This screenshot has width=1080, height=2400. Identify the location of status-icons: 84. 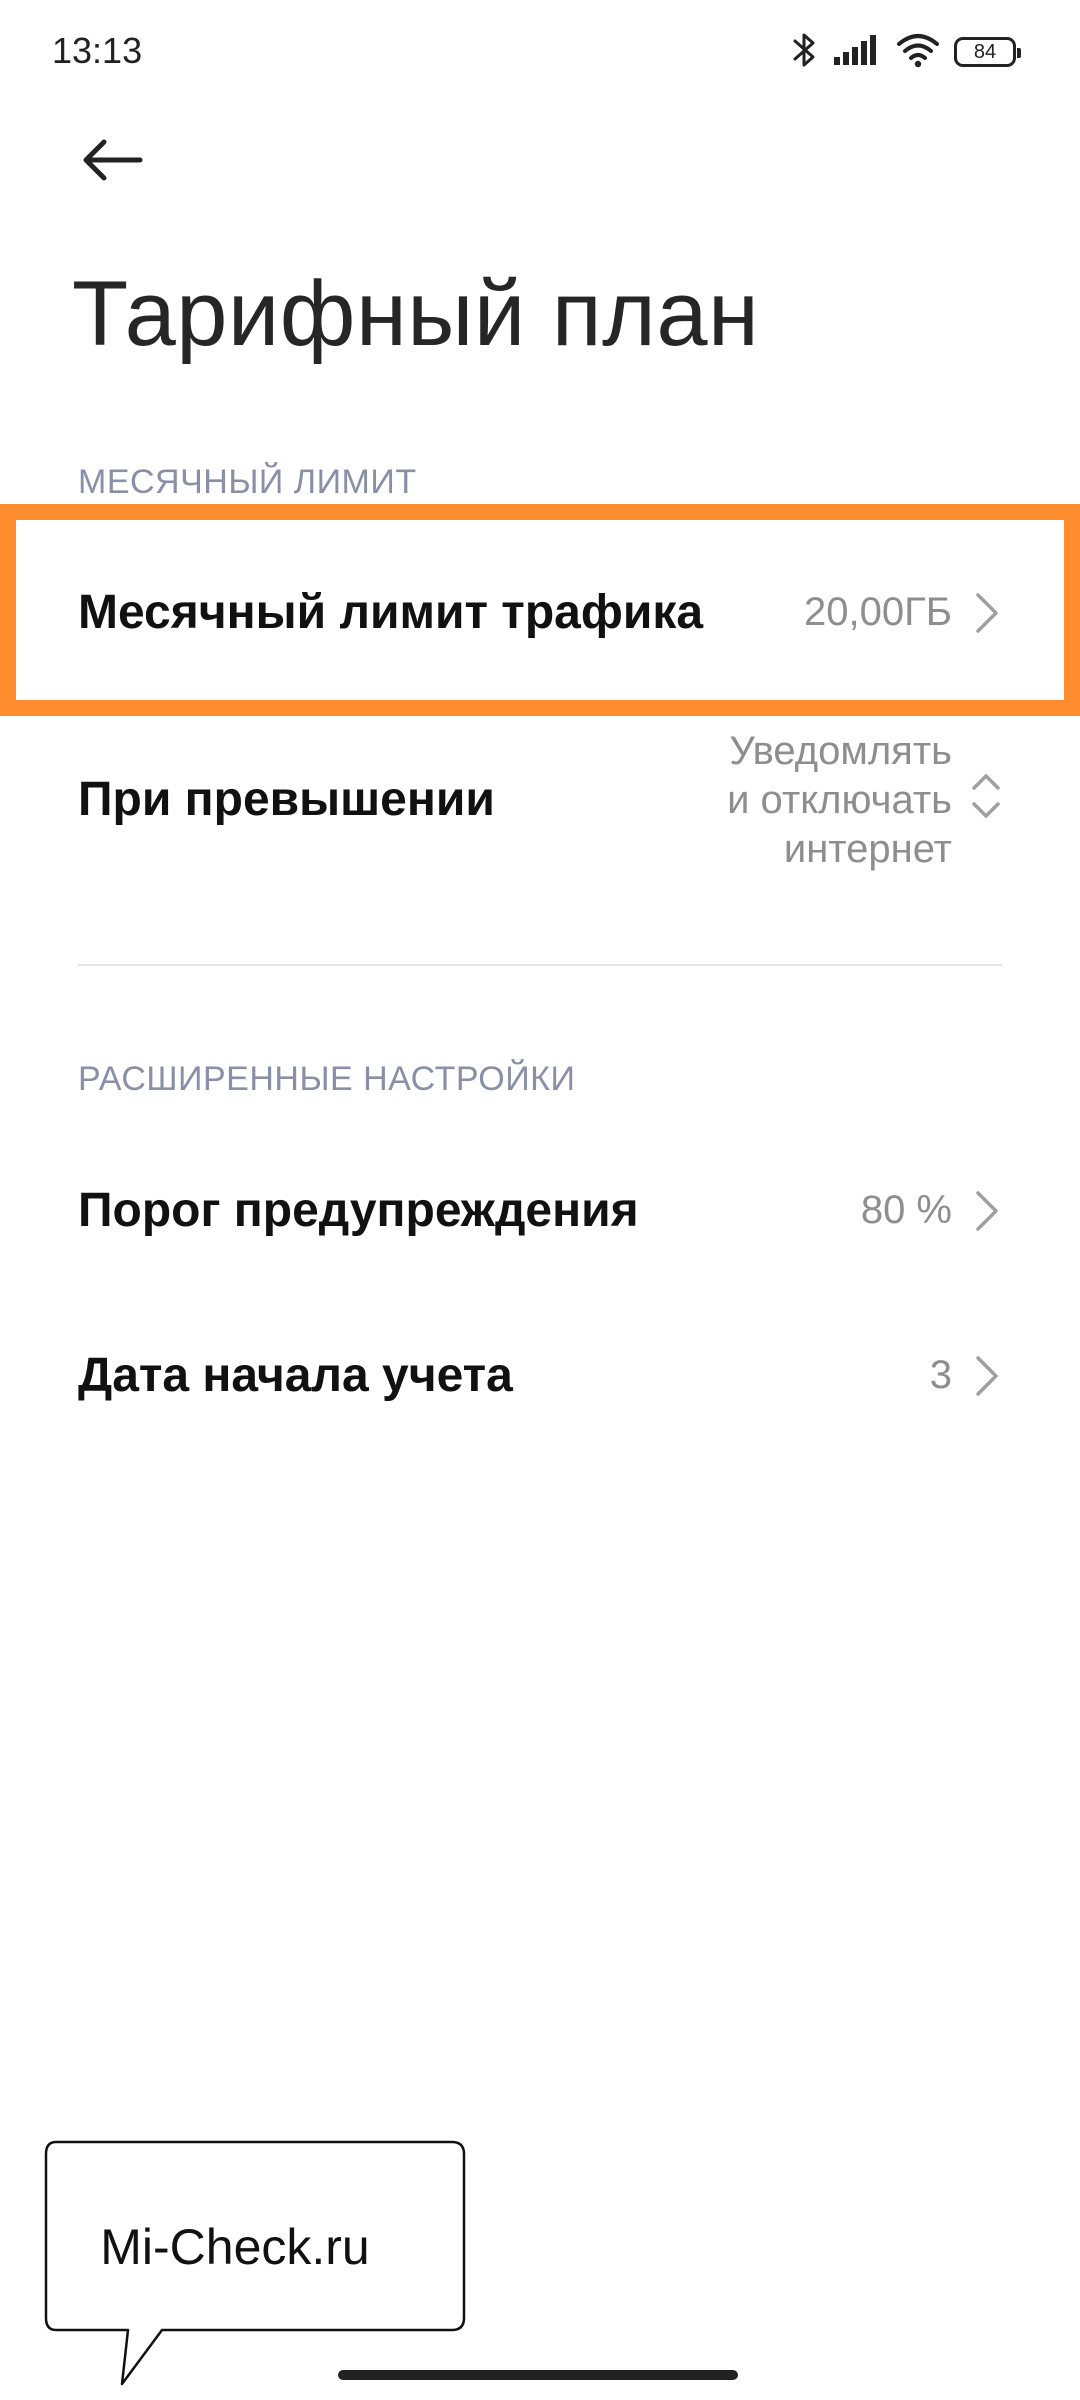
(906, 52).